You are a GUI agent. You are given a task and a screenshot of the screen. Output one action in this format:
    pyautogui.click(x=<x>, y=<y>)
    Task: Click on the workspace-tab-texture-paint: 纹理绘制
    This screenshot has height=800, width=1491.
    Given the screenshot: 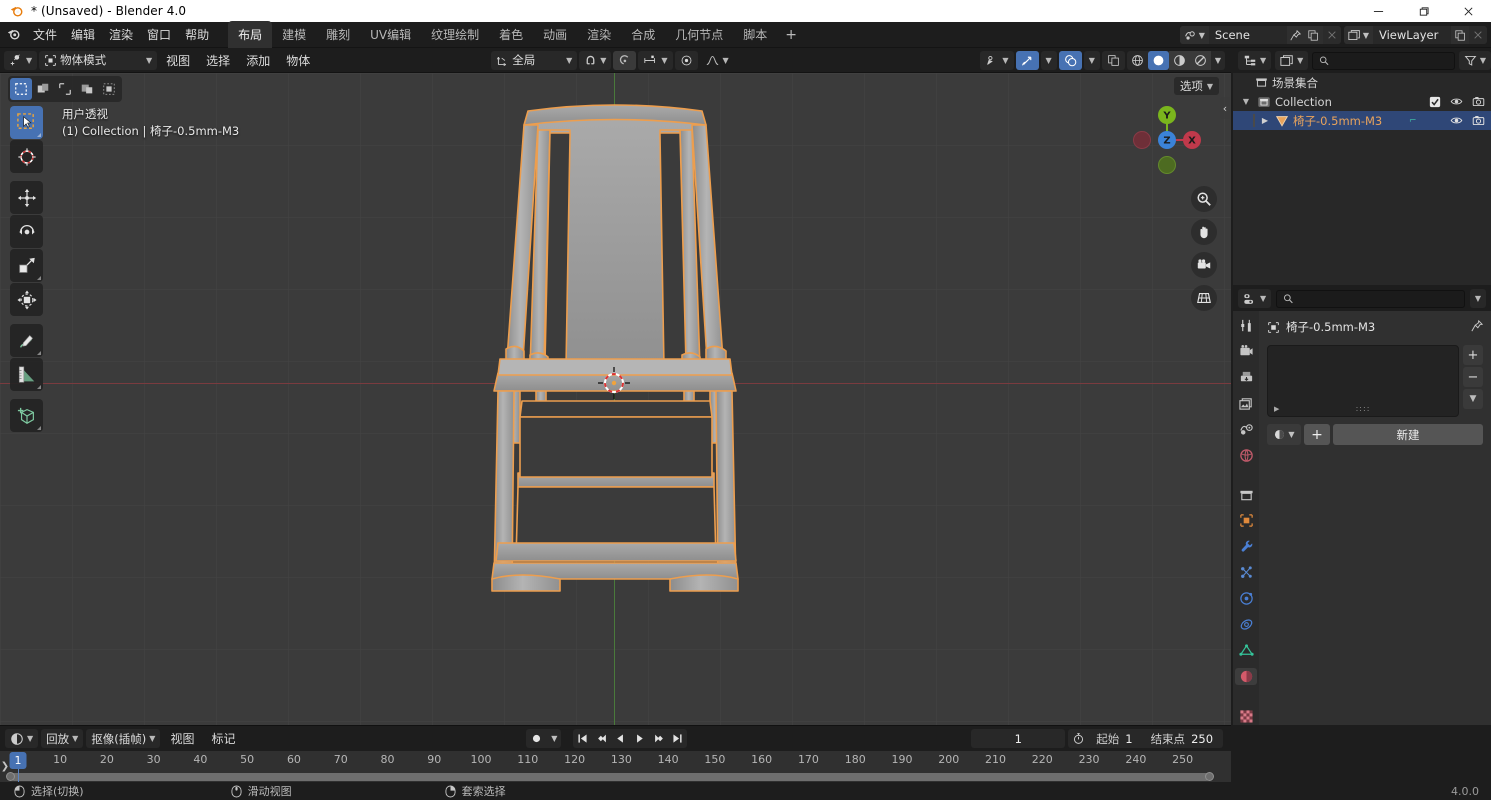 What is the action you would take?
    pyautogui.click(x=455, y=35)
    